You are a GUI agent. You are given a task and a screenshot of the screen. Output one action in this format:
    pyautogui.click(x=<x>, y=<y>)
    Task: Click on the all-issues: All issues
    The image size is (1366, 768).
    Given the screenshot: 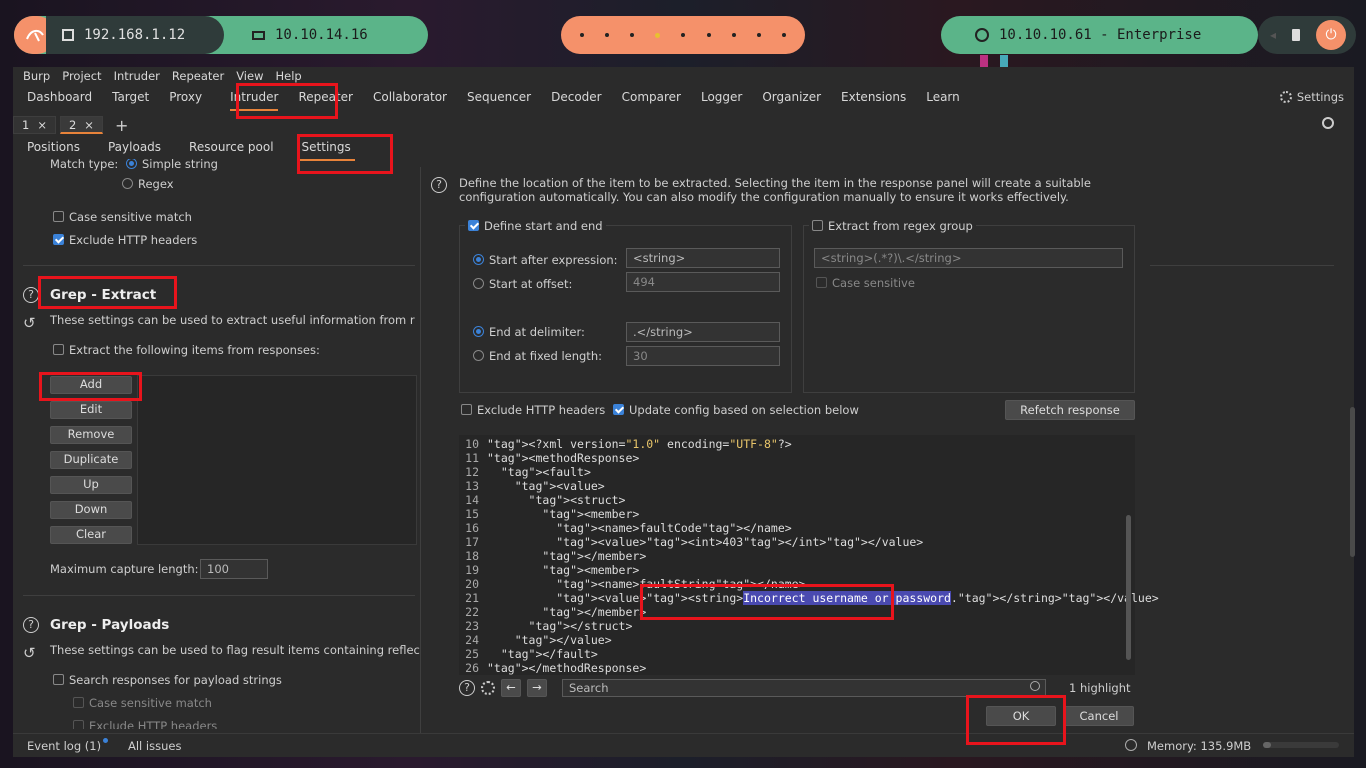 What is the action you would take?
    pyautogui.click(x=154, y=746)
    